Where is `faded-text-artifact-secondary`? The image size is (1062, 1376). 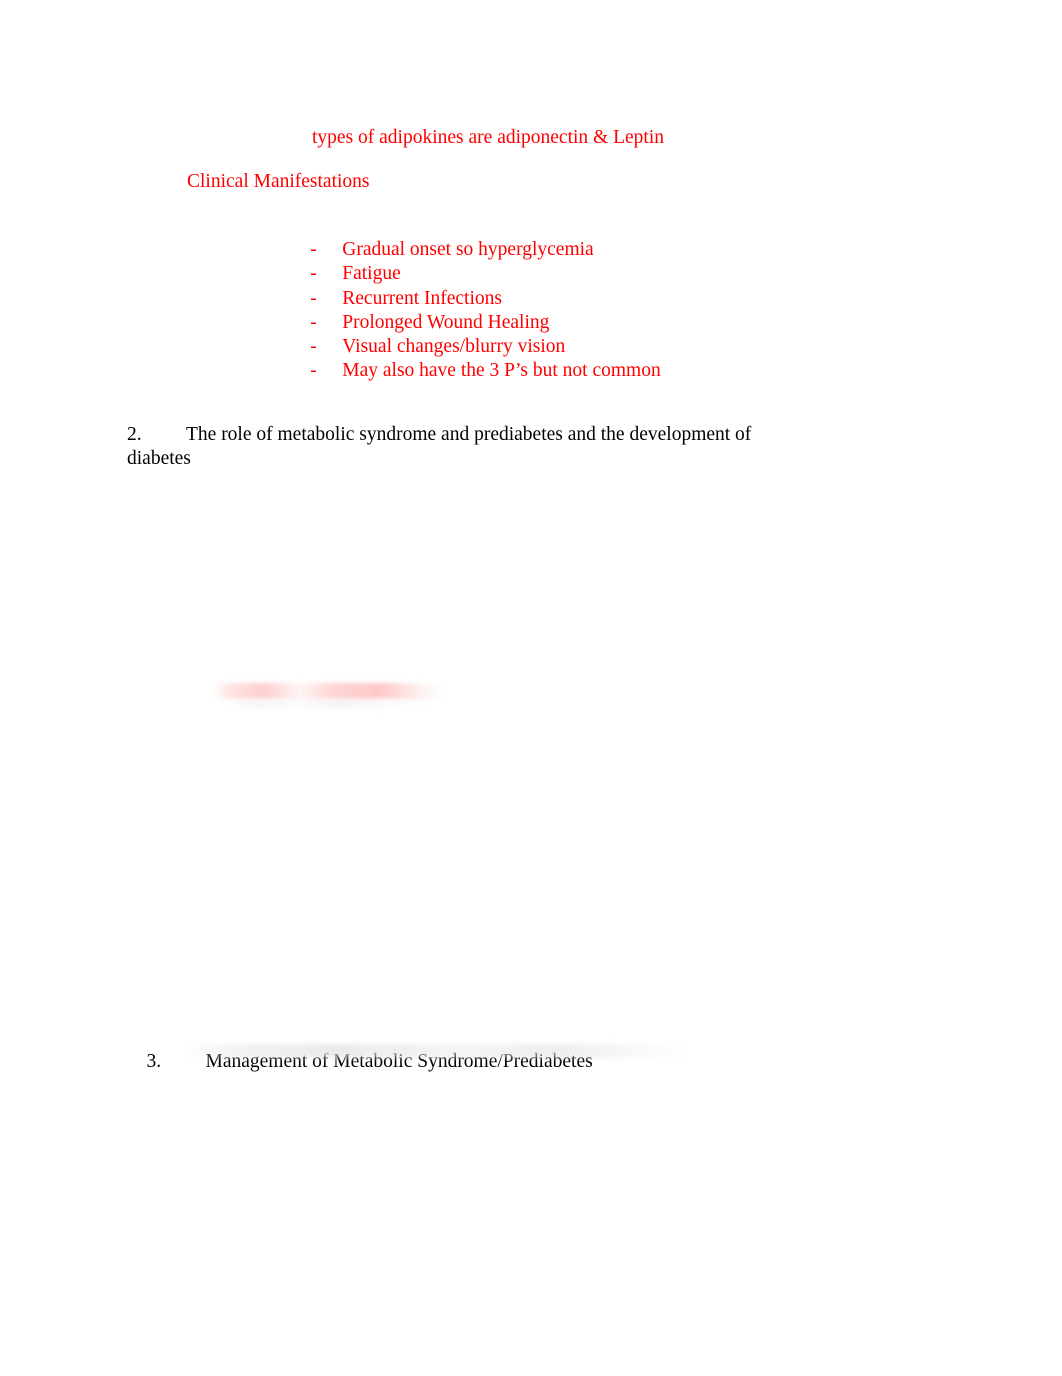
faded-text-artifact-secondary is located at coordinates (328, 703).